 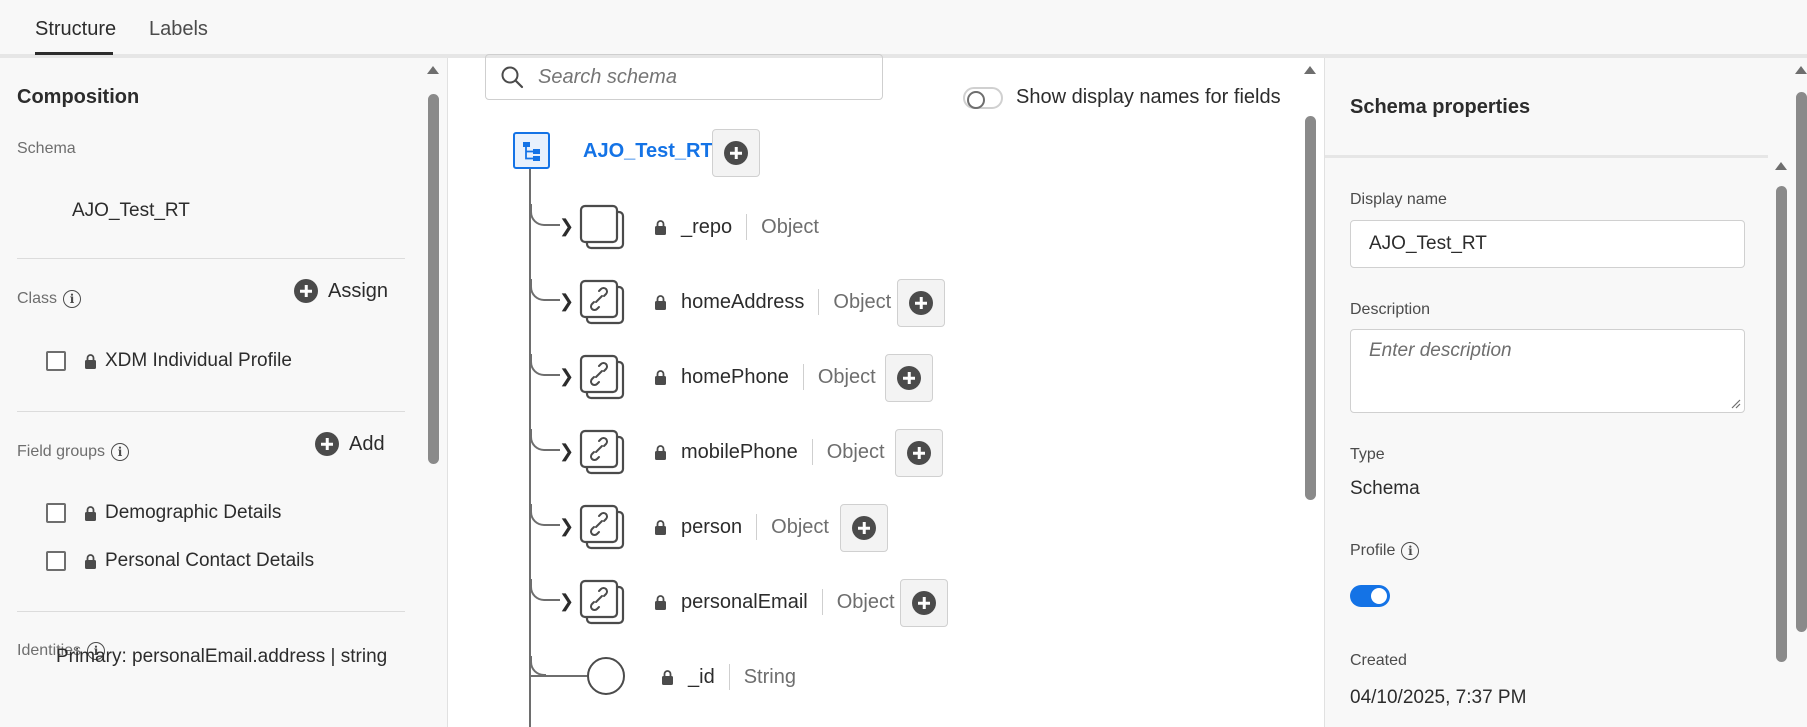 I want to click on schema-name: AJO_Test_RT, so click(x=131, y=211).